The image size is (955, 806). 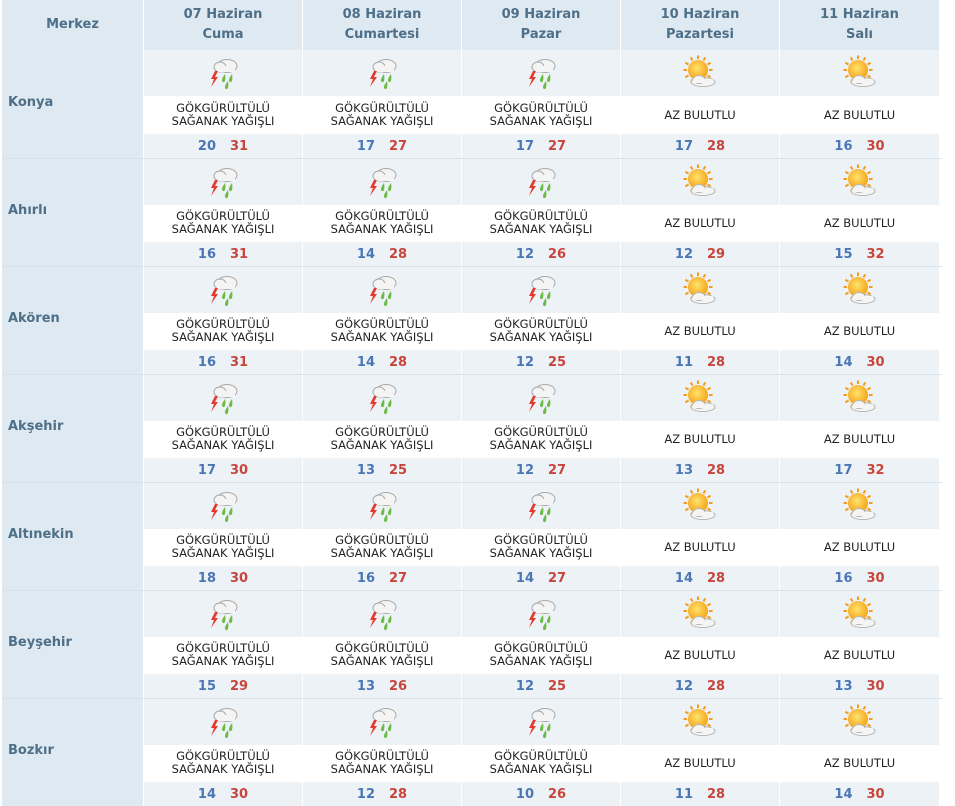 I want to click on header-weekday: Cuma, so click(x=223, y=34).